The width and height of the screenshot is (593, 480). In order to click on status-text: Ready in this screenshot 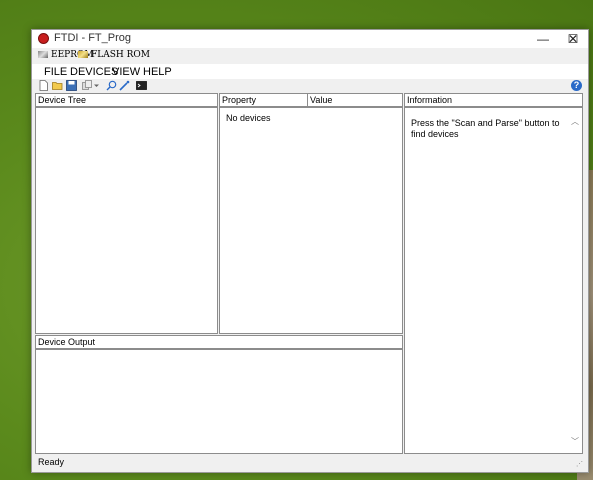, I will do `click(51, 462)`.